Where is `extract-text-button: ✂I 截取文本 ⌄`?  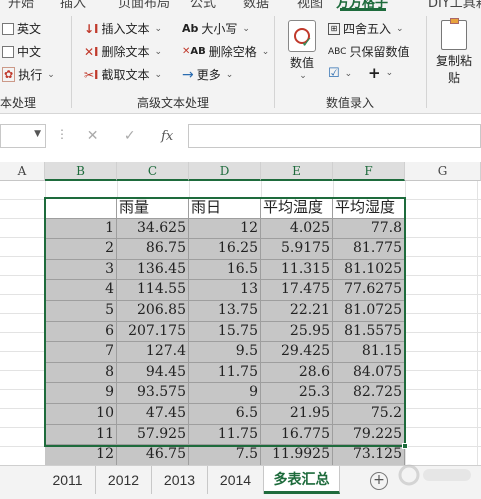
extract-text-button: ✂I 截取文本 ⌄ is located at coordinates (123, 74).